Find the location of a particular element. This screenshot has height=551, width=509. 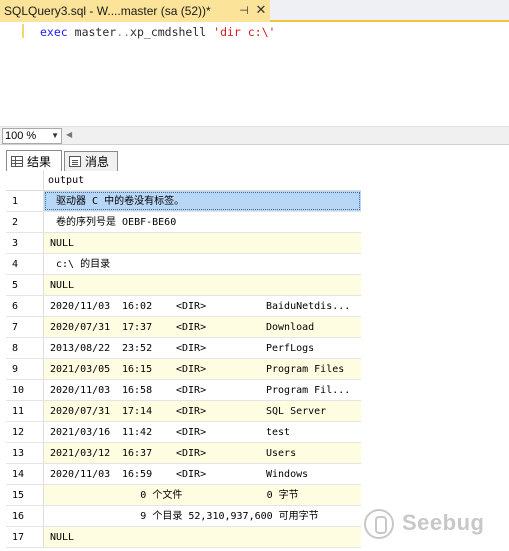

table-row: 3 NULL is located at coordinates (183, 243).